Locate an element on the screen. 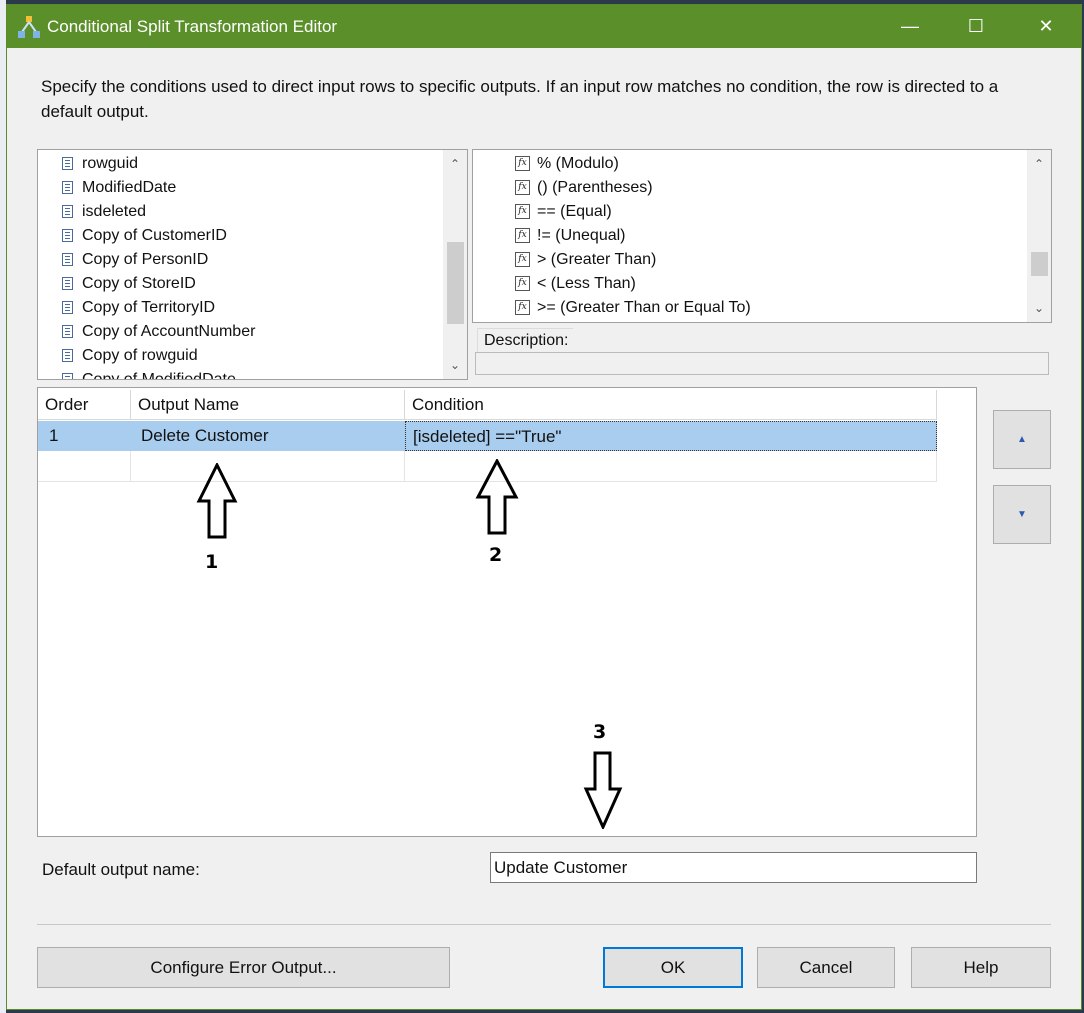 Image resolution: width=1084 pixels, height=1013 pixels. annotation-label-3: 3 is located at coordinates (600, 732).